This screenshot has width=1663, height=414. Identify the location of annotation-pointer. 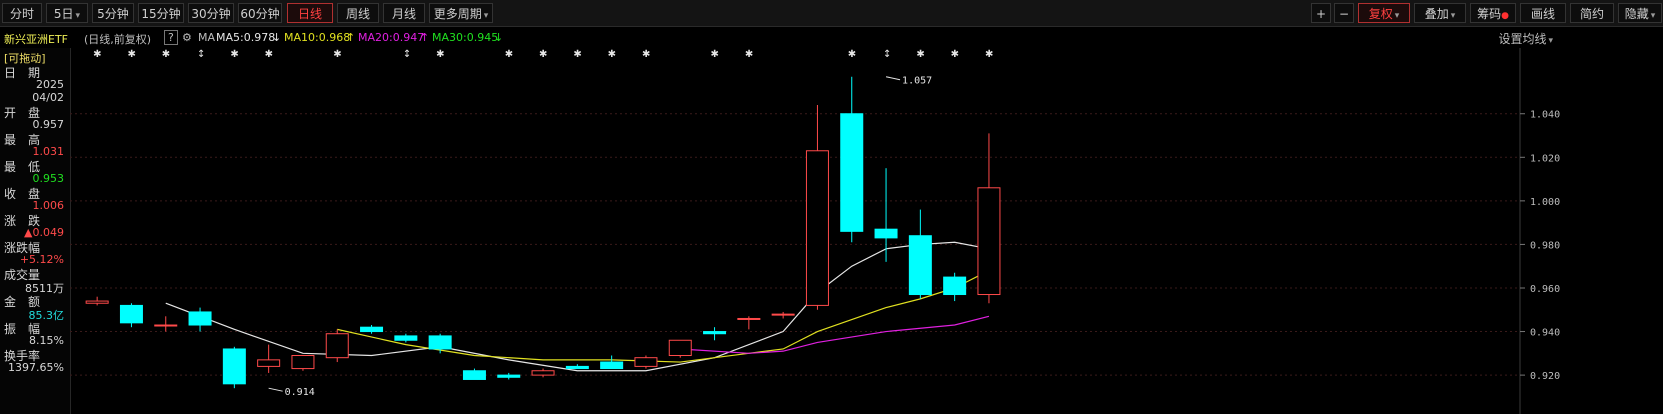
(893, 78).